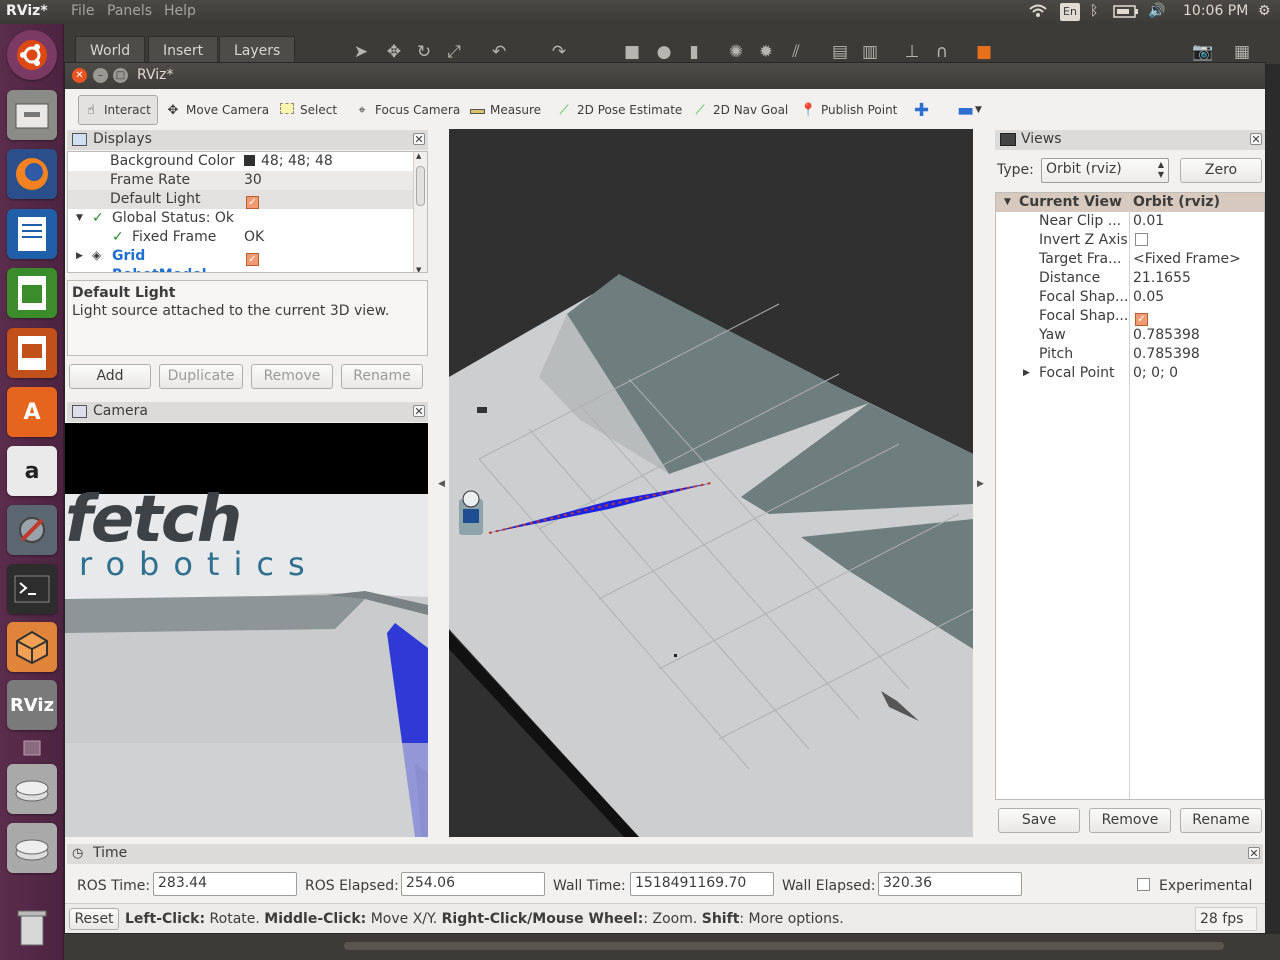  I want to click on wifi-icon, so click(1038, 13).